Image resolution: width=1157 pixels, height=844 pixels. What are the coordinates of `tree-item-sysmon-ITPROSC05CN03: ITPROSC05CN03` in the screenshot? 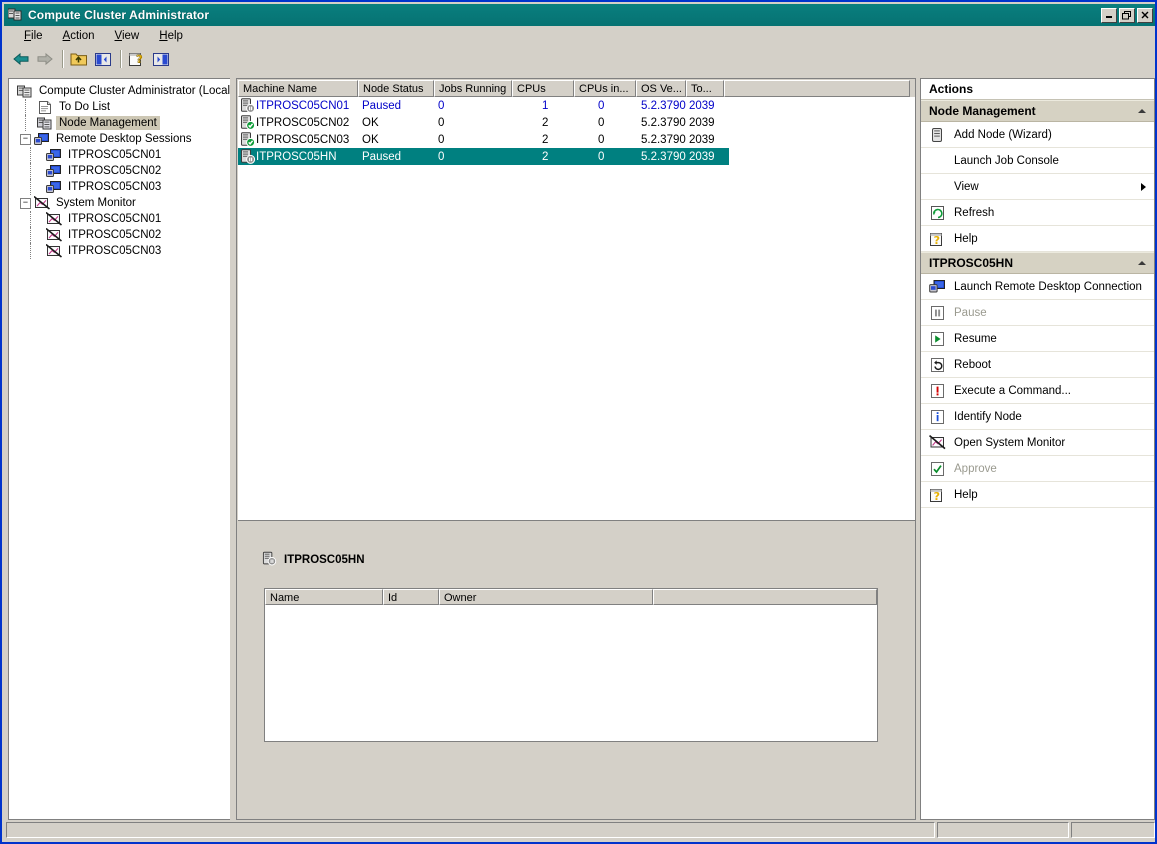 It's located at (120, 251).